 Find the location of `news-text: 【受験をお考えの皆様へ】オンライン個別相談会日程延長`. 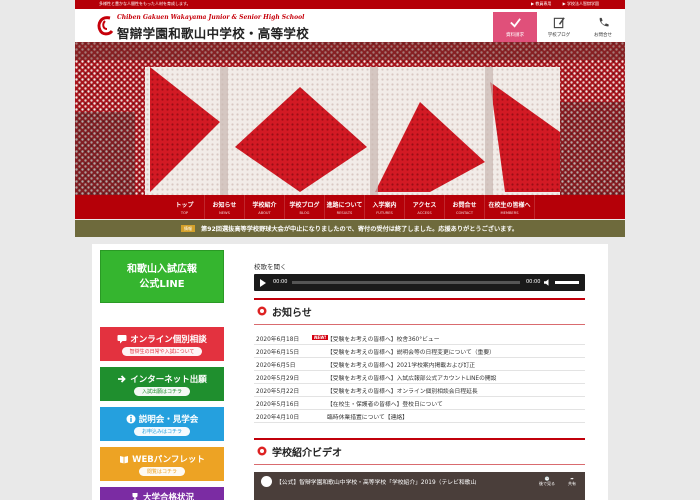

news-text: 【受験をお考えの皆様へ】オンライン個別相談会日程延長 is located at coordinates (402, 390).